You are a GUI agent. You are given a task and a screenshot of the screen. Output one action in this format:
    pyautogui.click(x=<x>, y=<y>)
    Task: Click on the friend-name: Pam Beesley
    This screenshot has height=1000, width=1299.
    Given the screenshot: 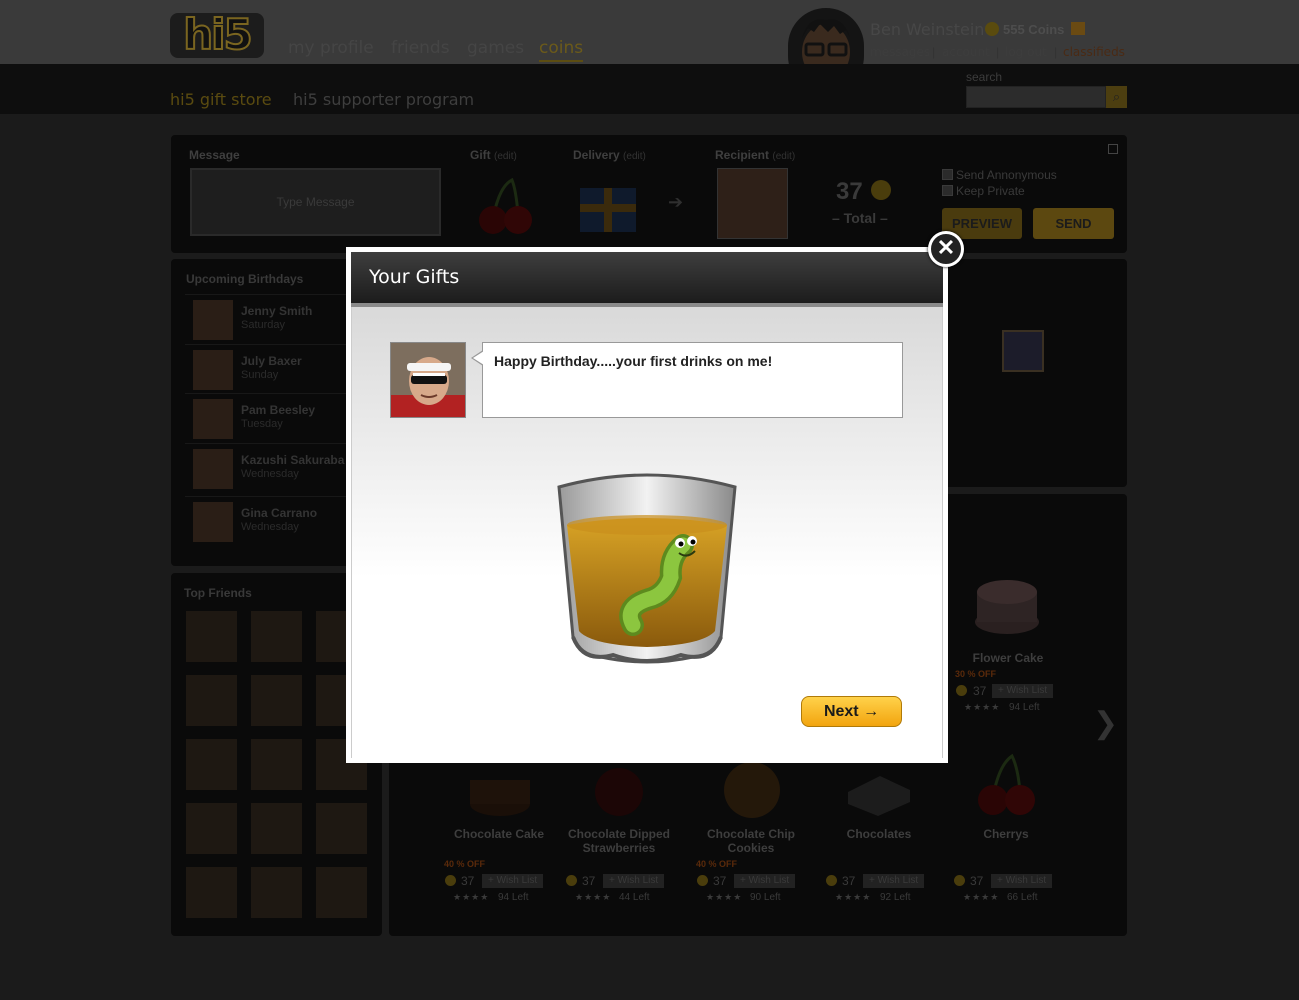 What is the action you would take?
    pyautogui.click(x=278, y=410)
    